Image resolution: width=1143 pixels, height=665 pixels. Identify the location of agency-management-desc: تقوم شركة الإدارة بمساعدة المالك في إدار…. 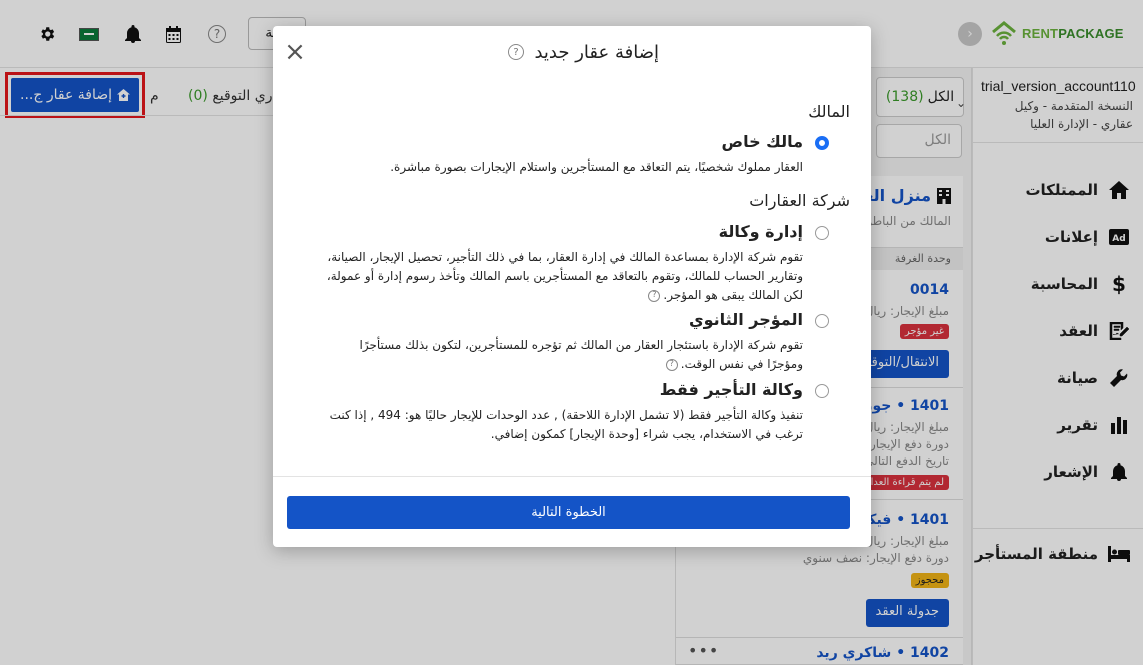
(563, 277).